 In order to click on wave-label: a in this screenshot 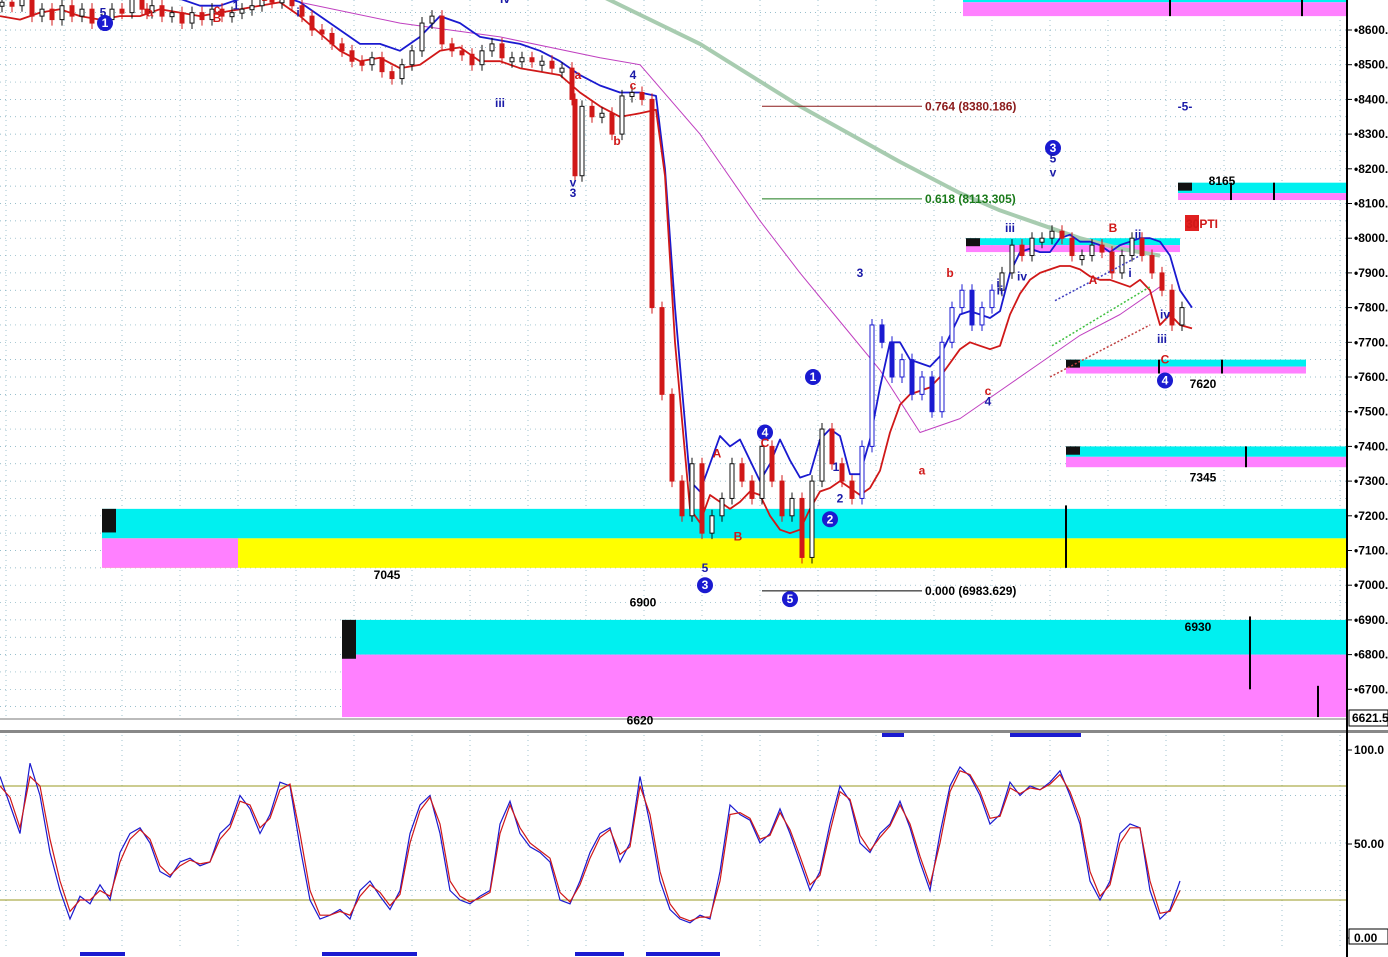, I will do `click(578, 75)`.